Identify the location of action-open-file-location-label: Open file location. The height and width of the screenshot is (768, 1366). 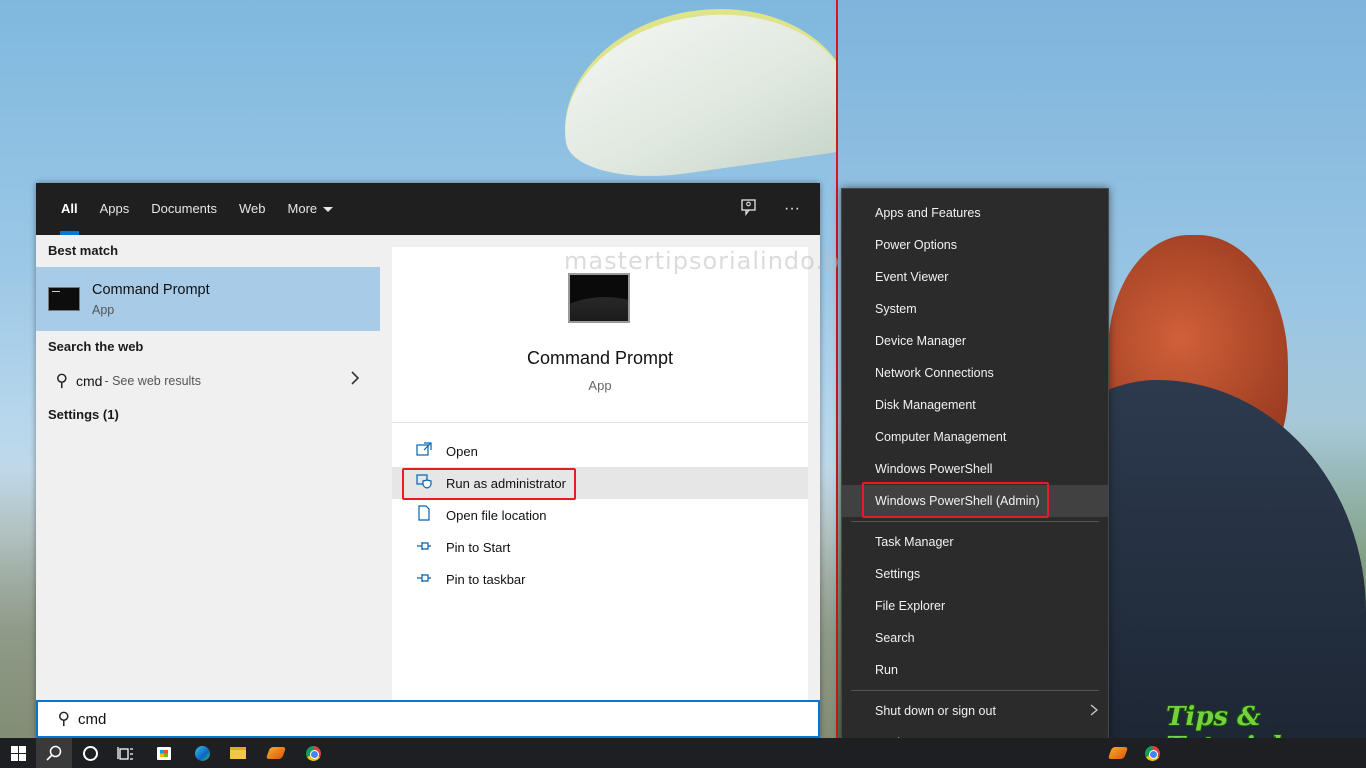
(496, 515).